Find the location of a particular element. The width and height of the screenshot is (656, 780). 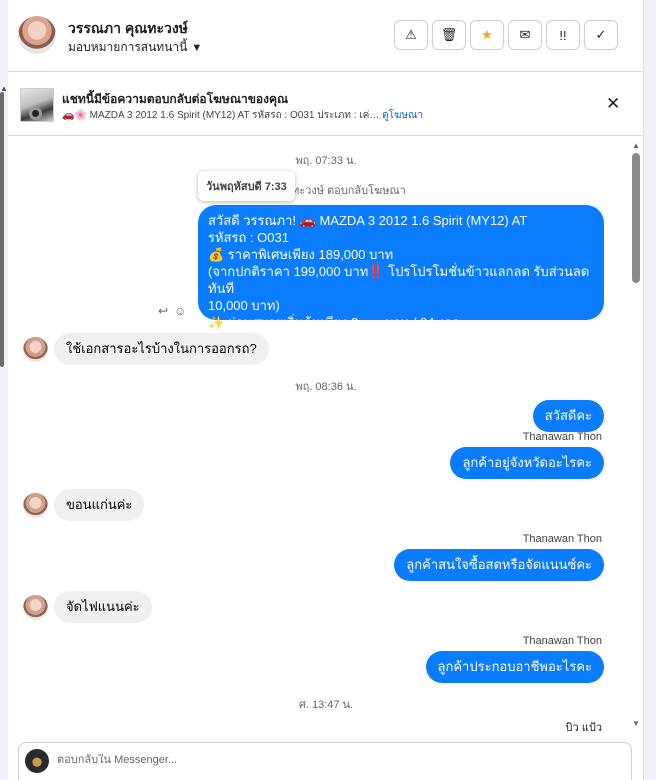

incoming-message: จัดไฟแนนค่ะ is located at coordinates (103, 607).